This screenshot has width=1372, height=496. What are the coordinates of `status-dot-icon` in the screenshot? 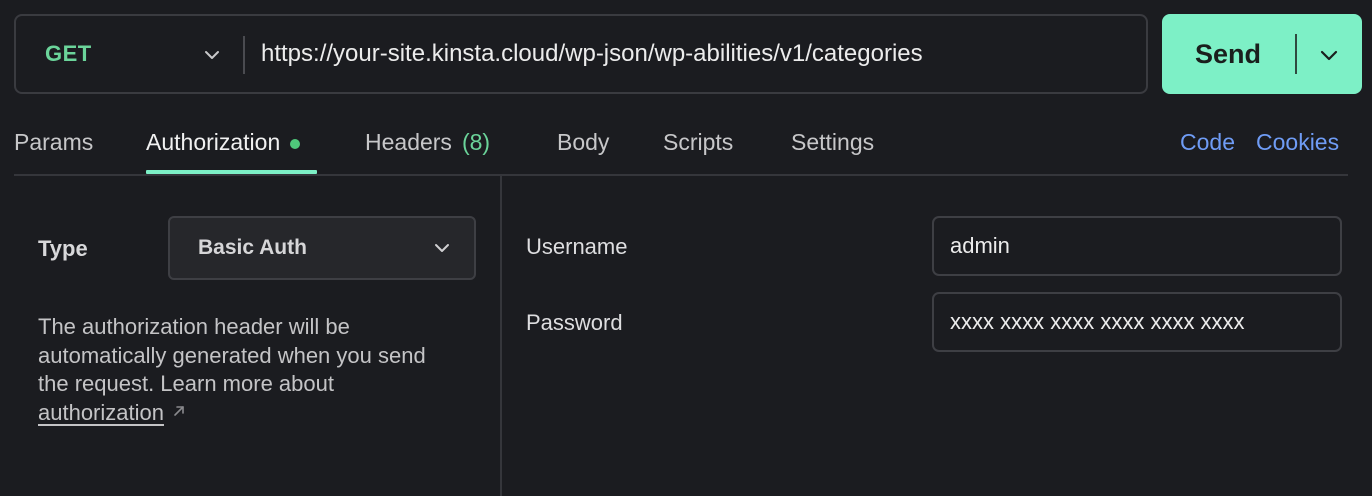 It's located at (295, 144).